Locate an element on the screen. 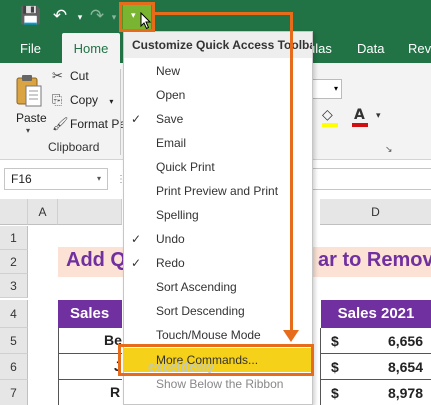 This screenshot has height=405, width=431. group-divider is located at coordinates (120, 112).